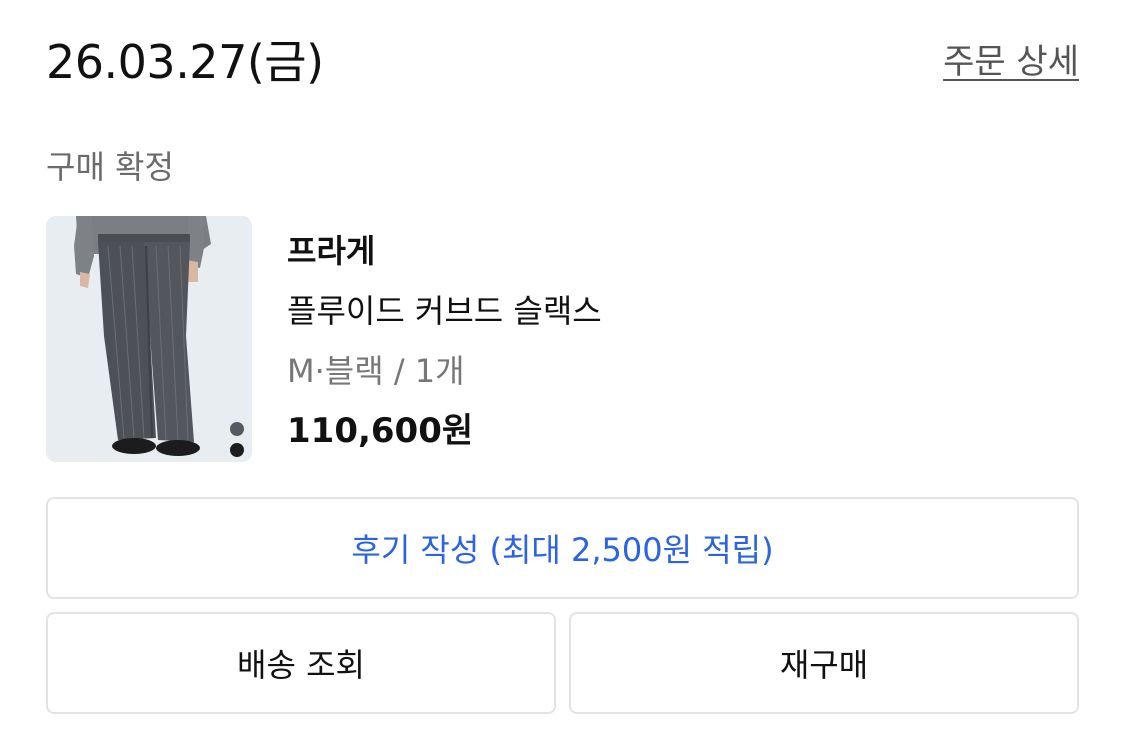 The width and height of the screenshot is (1125, 731). What do you see at coordinates (380, 431) in the screenshot?
I see `product-price: 110,600원` at bounding box center [380, 431].